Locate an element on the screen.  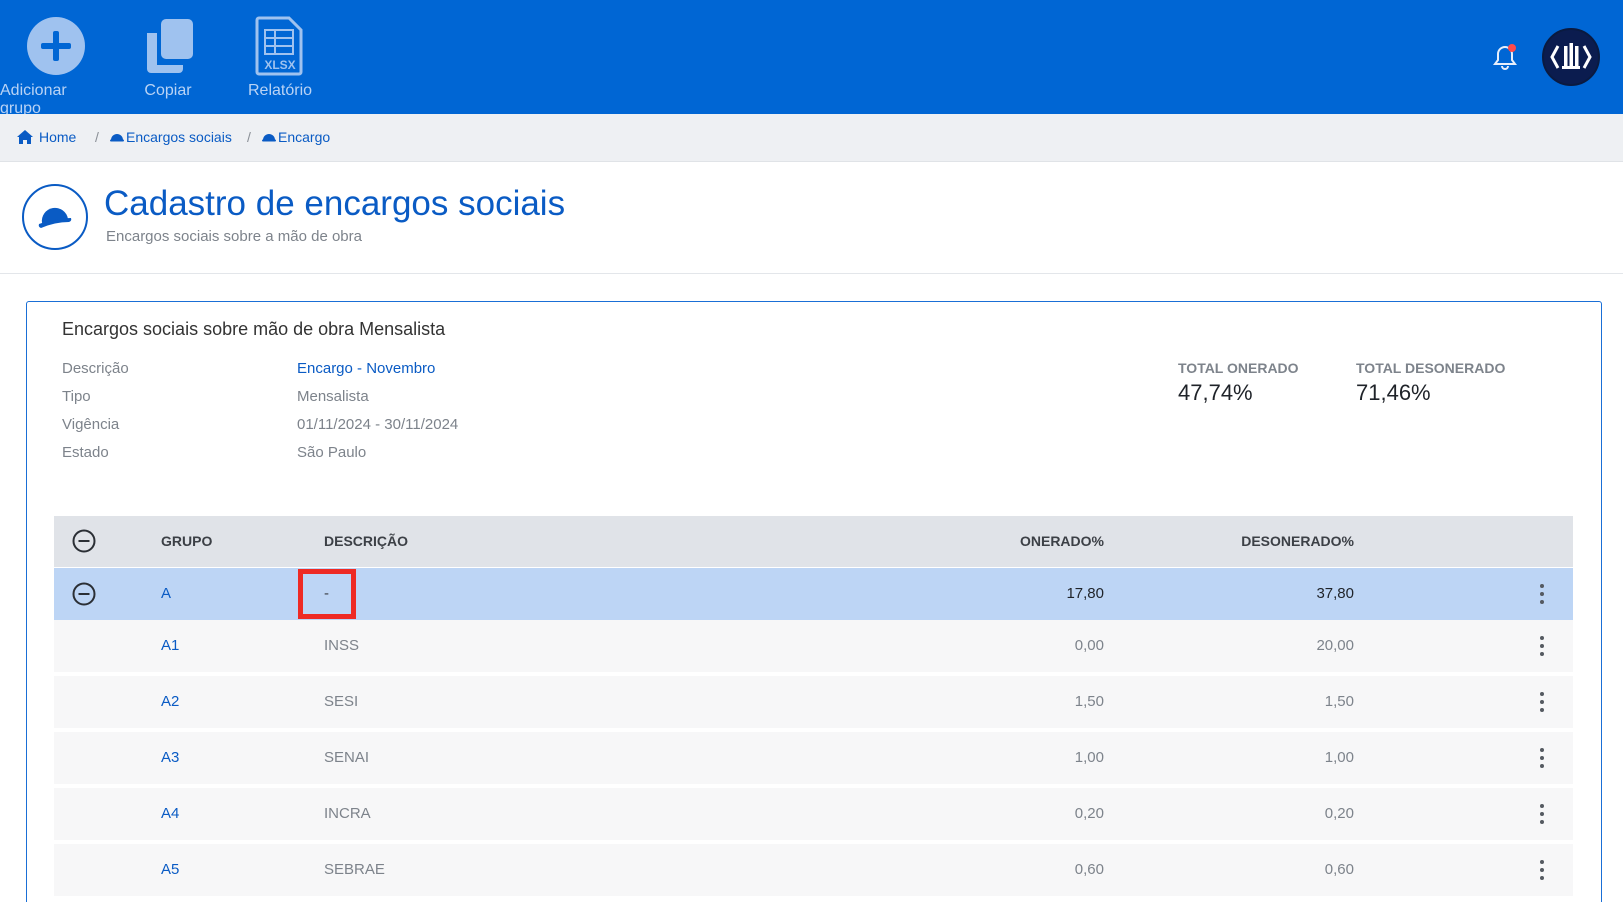
total-desonerado-value: 71,46% is located at coordinates (1393, 392).